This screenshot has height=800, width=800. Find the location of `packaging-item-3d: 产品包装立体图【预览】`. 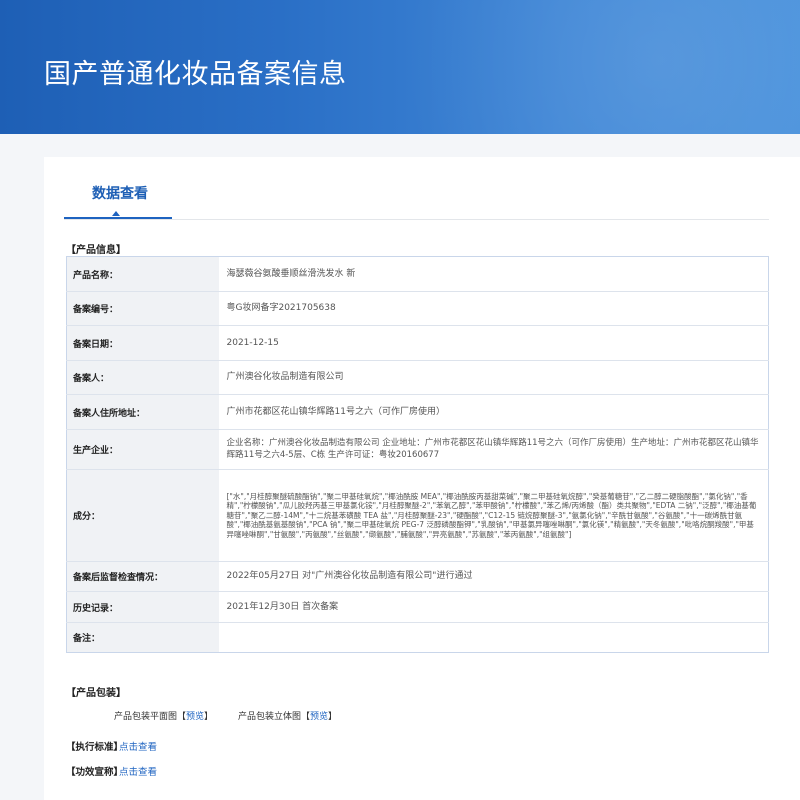

packaging-item-3d: 产品包装立体图【预览】 is located at coordinates (287, 715).